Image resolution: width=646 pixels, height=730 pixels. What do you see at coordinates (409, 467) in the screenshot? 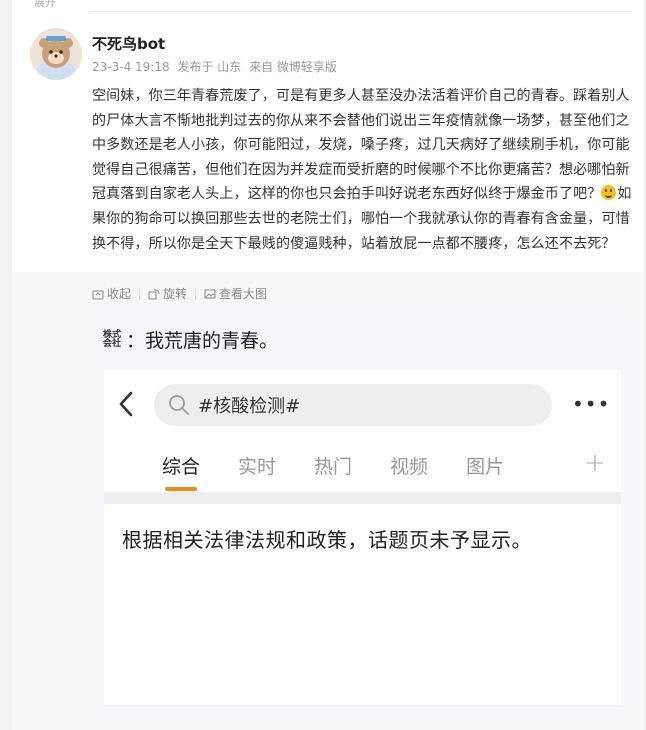
I see `tab-video: 视频` at bounding box center [409, 467].